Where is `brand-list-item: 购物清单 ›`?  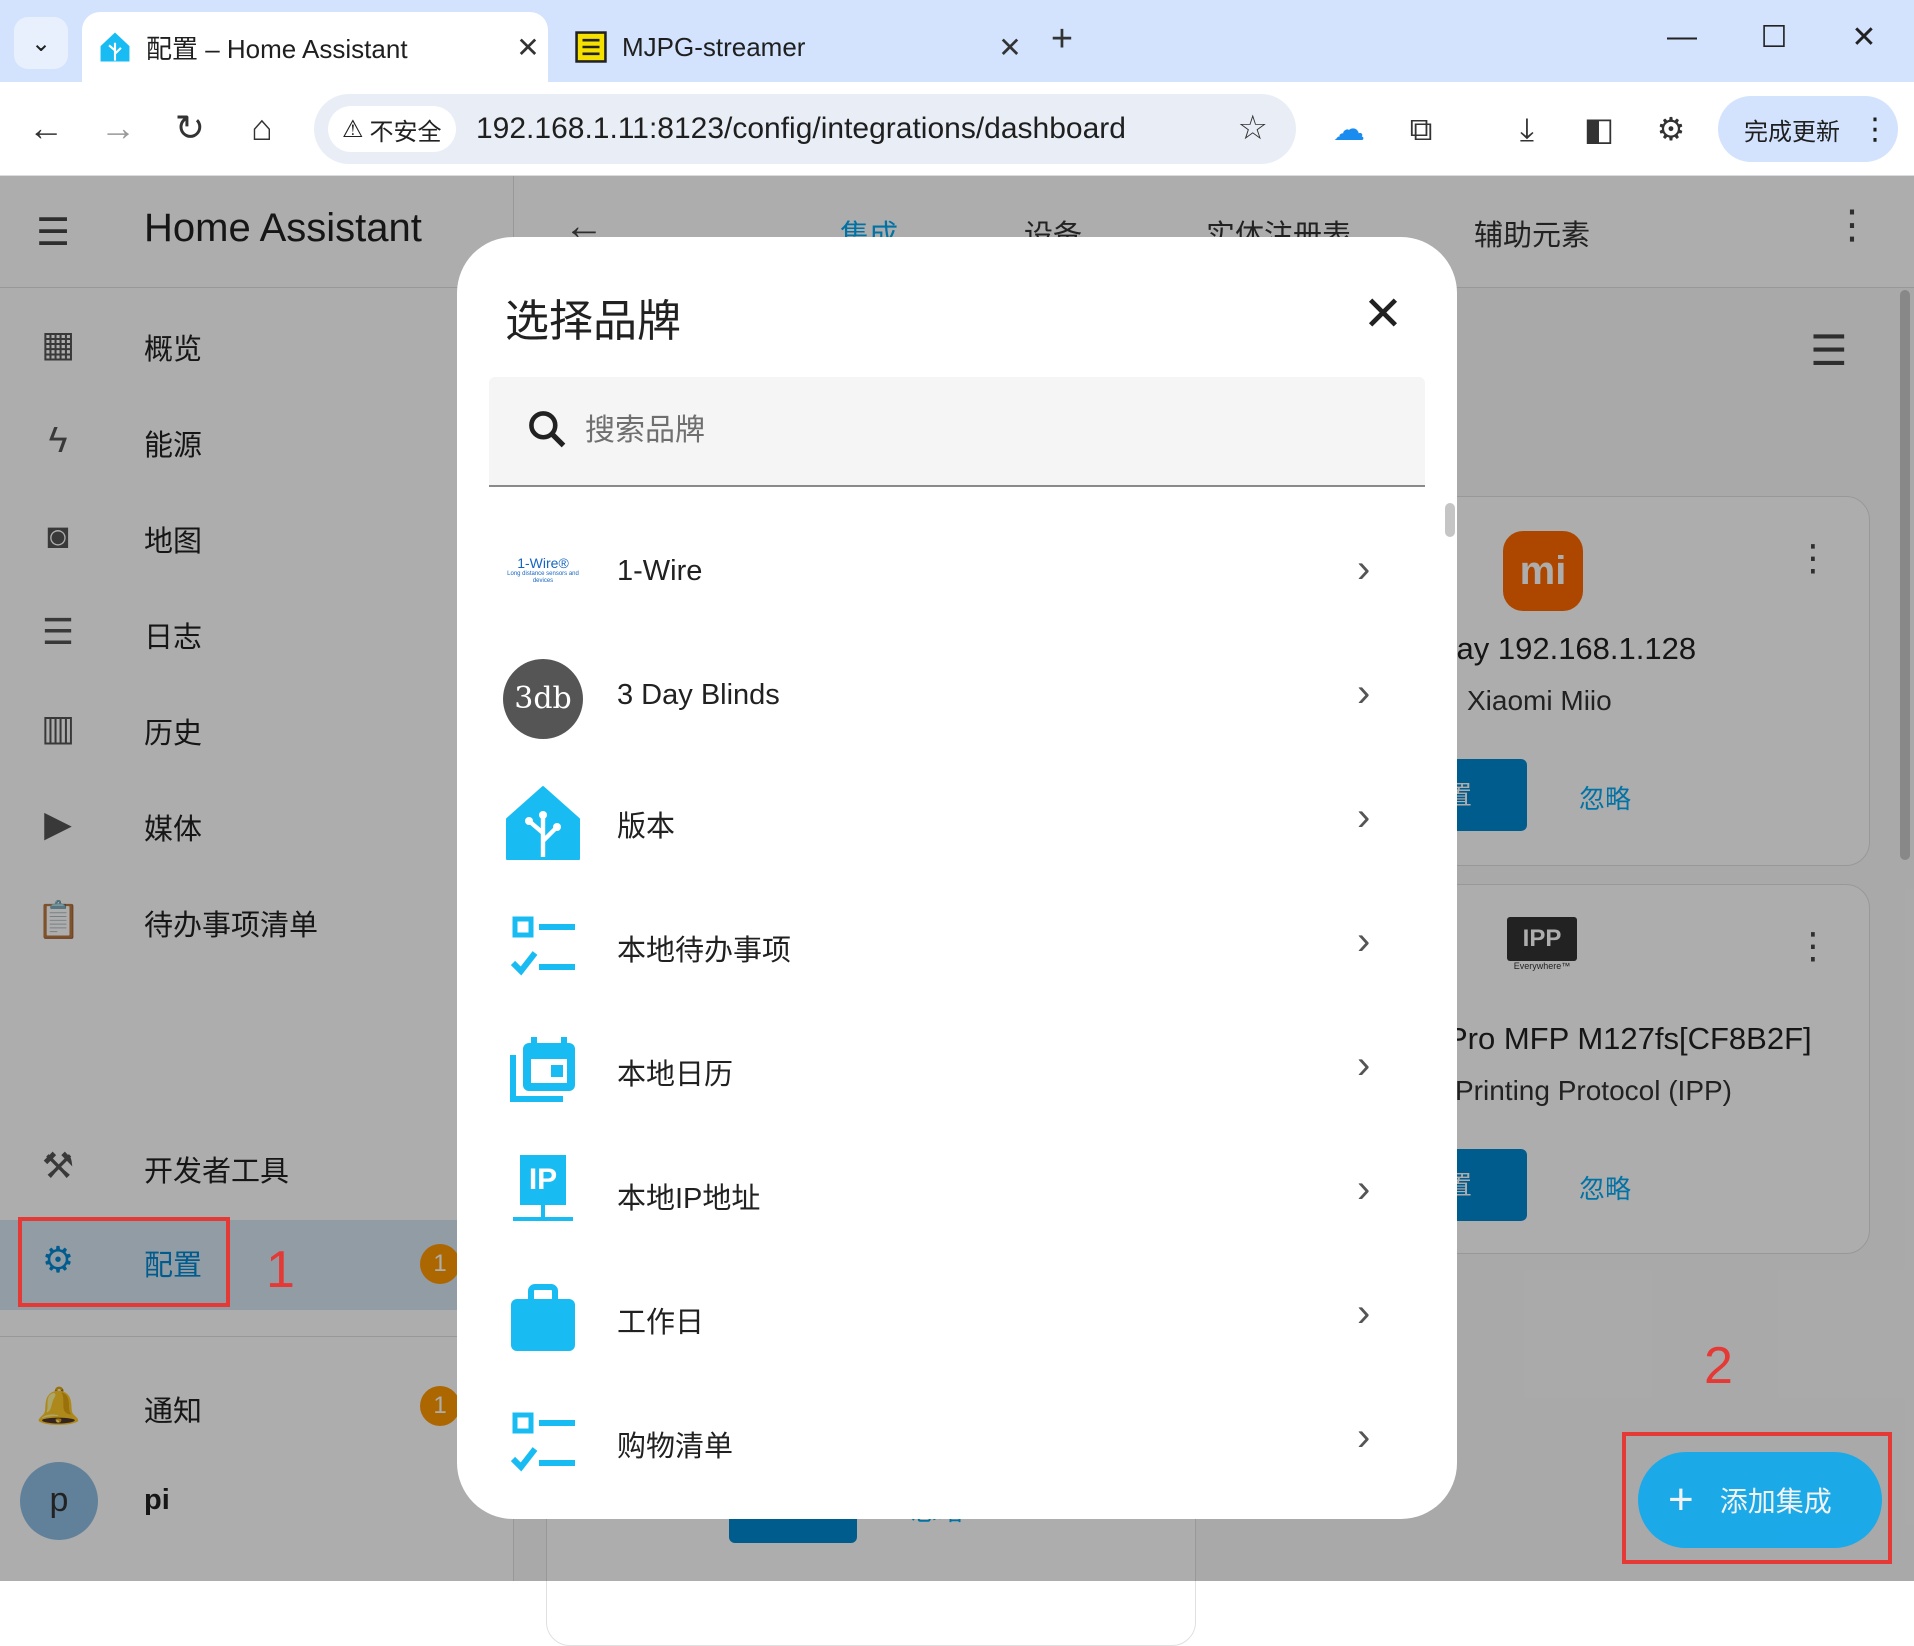 brand-list-item: 购物清单 › is located at coordinates (957, 1443).